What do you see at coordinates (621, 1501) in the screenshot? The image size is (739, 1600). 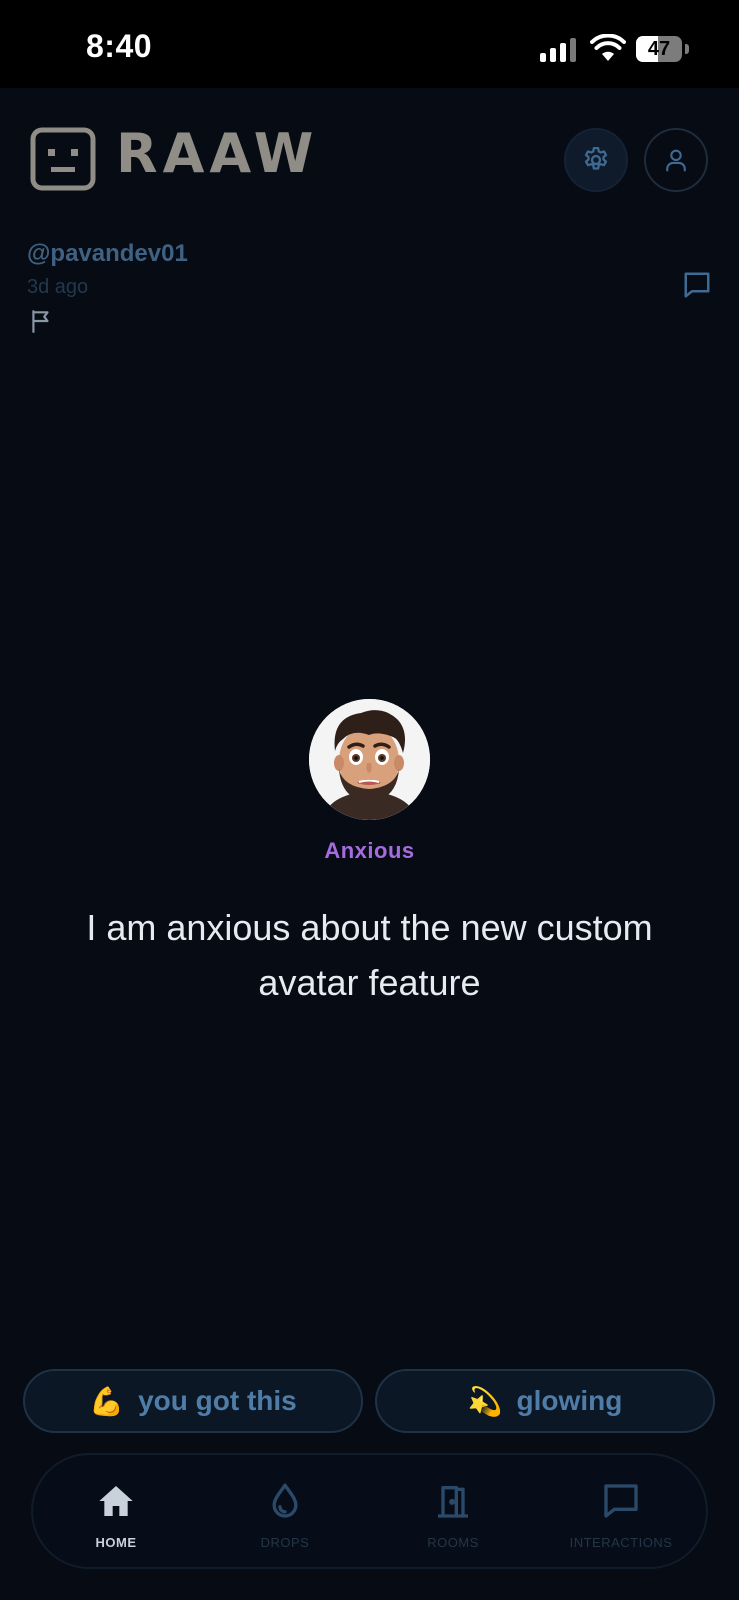 I see `chat-icon` at bounding box center [621, 1501].